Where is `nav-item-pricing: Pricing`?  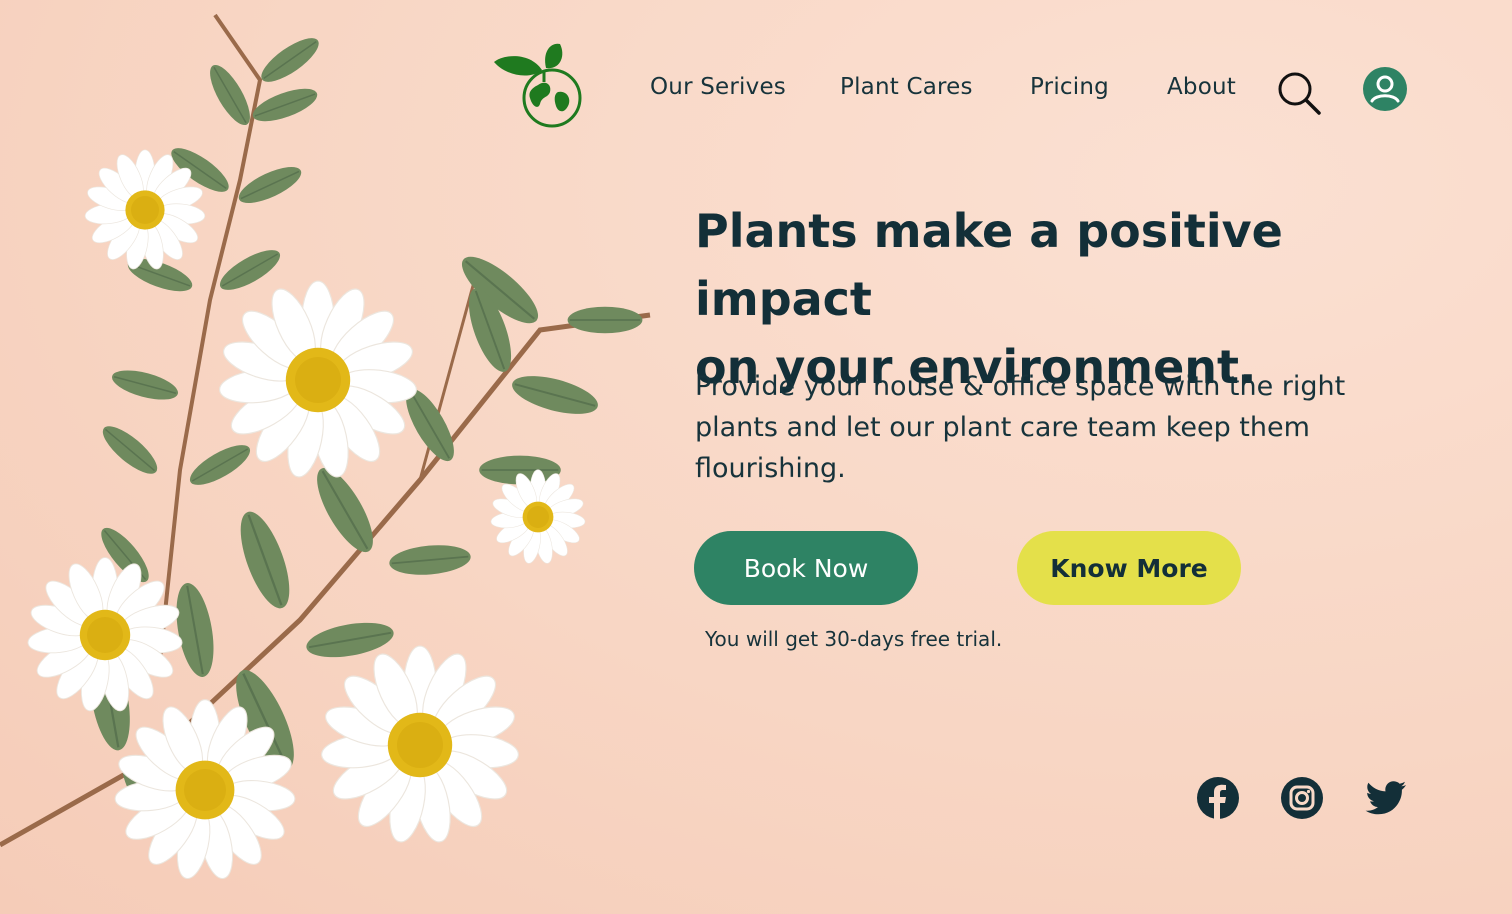
nav-item-pricing: Pricing is located at coordinates (1069, 87).